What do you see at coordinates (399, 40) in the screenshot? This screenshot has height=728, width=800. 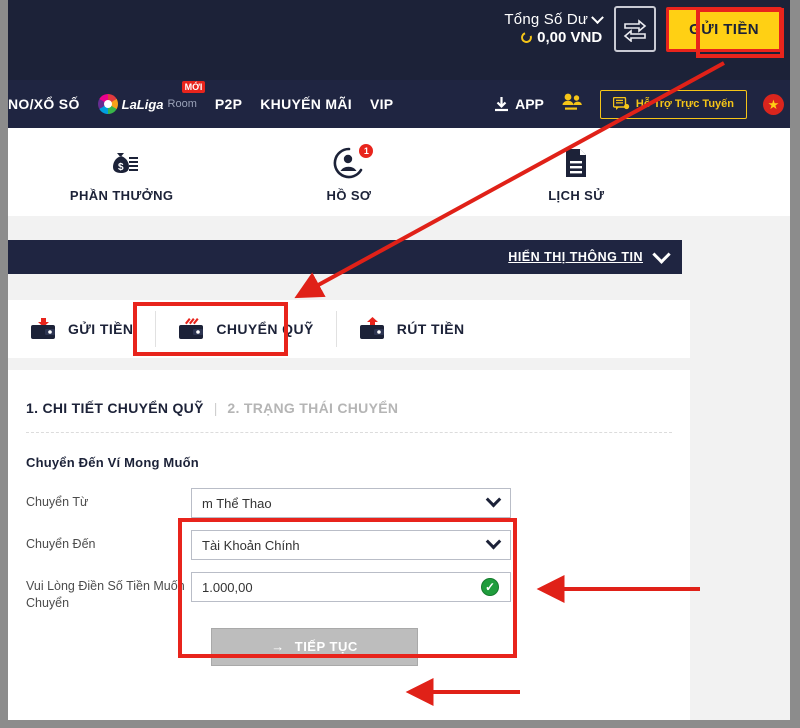 I see `top-bar: Tổng Số Dư 0,00 VND GỬI TIỀN` at bounding box center [399, 40].